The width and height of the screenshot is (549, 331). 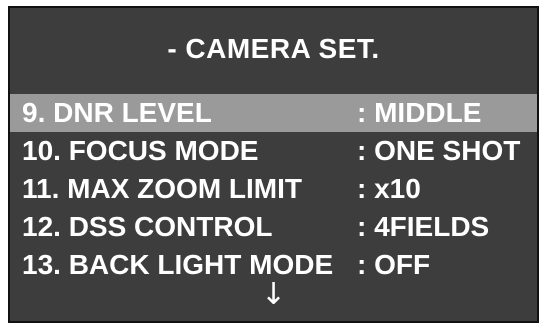 What do you see at coordinates (419, 112) in the screenshot?
I see `menu-item-value: : MIDDLE` at bounding box center [419, 112].